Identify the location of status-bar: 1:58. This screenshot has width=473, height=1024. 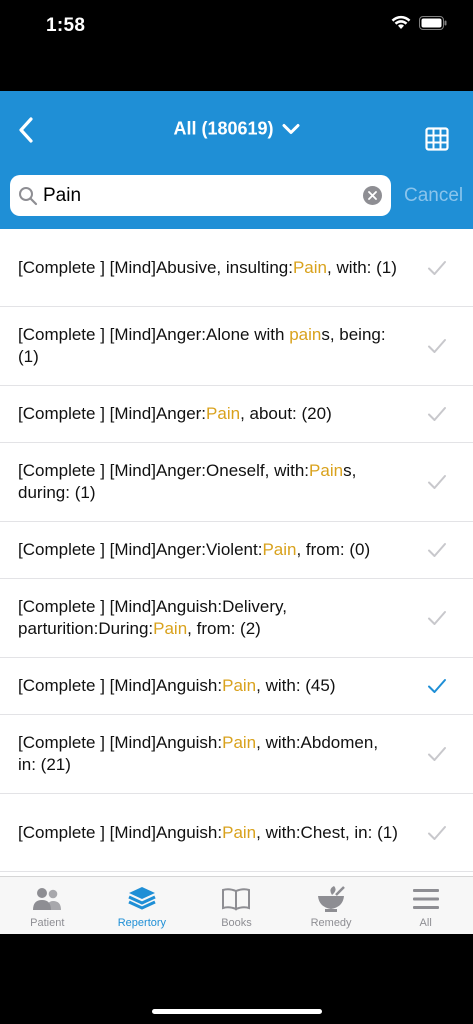
(236, 25).